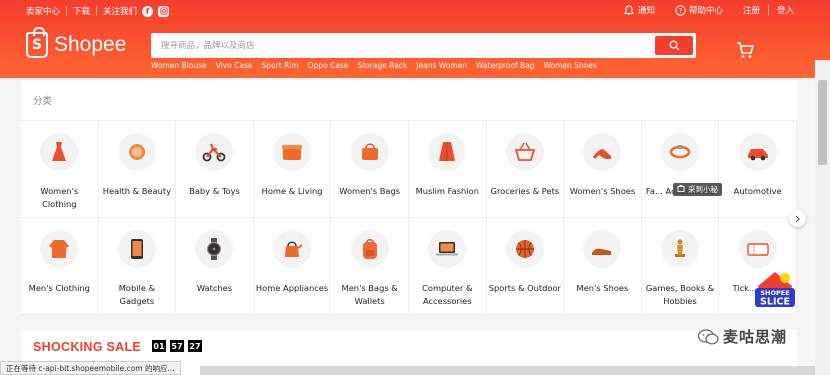  I want to click on clip-icon, so click(681, 189).